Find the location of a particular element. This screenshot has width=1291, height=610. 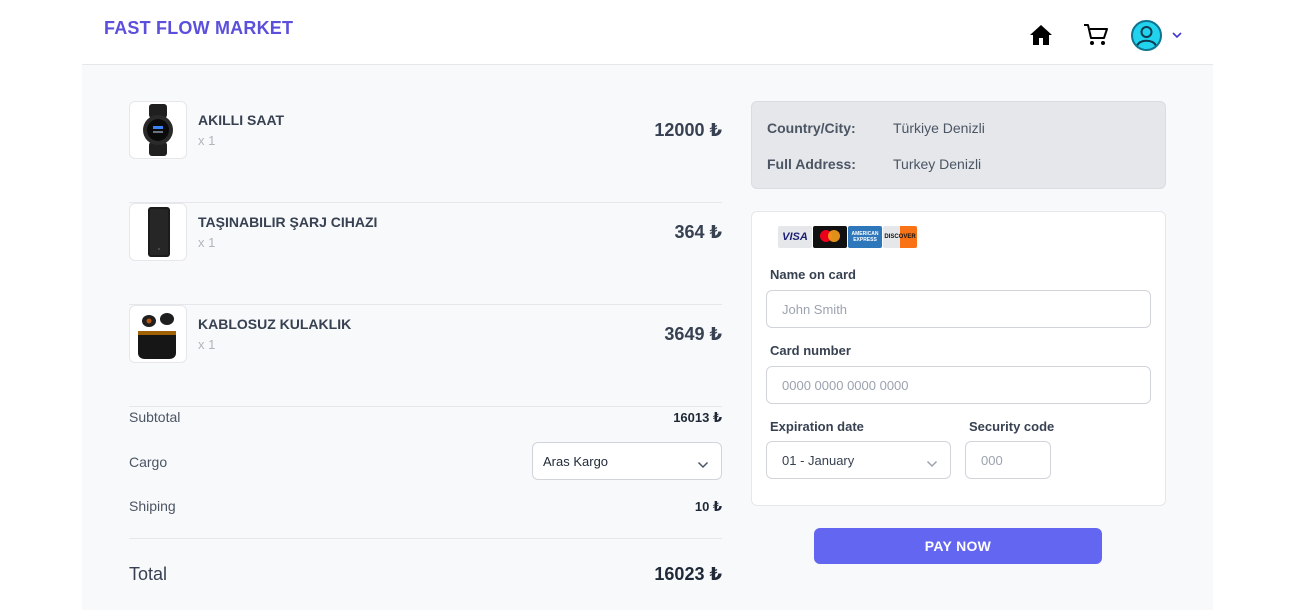

product-price: 3649 ₺ is located at coordinates (693, 334).